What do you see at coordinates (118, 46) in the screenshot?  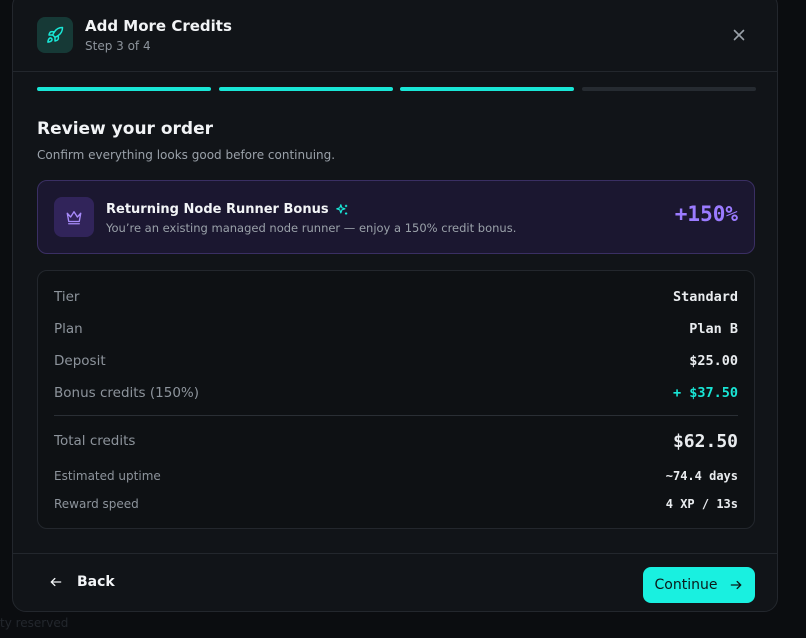 I see `step-indicator: Step 3 of 4` at bounding box center [118, 46].